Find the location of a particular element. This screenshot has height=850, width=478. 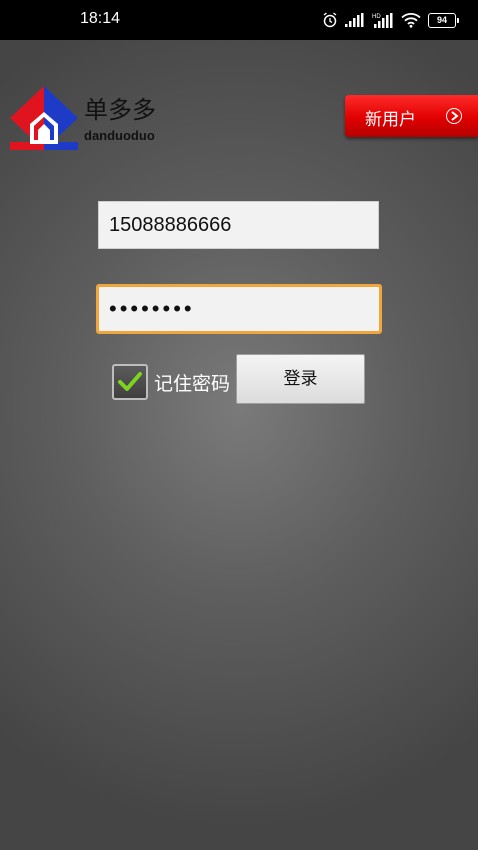

wifi-icon is located at coordinates (411, 20).